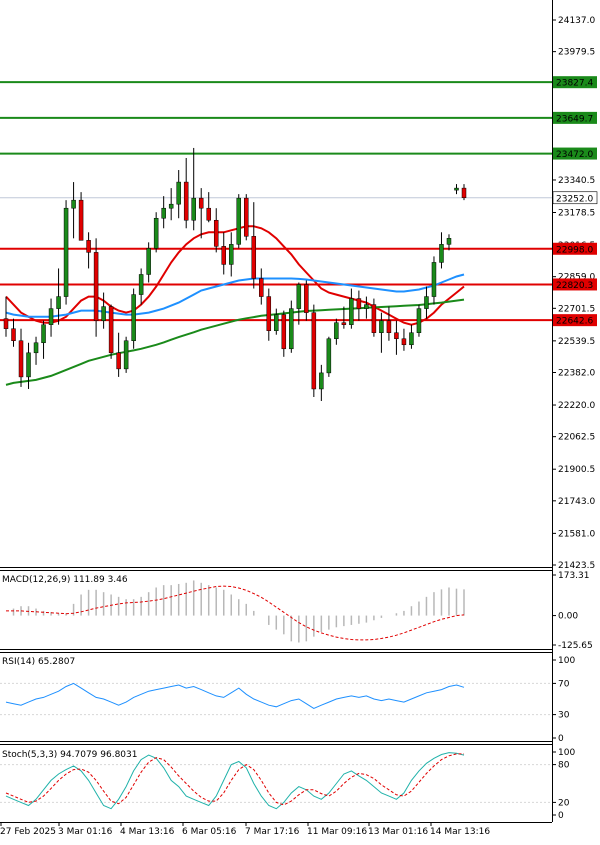  What do you see at coordinates (576, 309) in the screenshot?
I see `price-tick-label-9: 22701.5` at bounding box center [576, 309].